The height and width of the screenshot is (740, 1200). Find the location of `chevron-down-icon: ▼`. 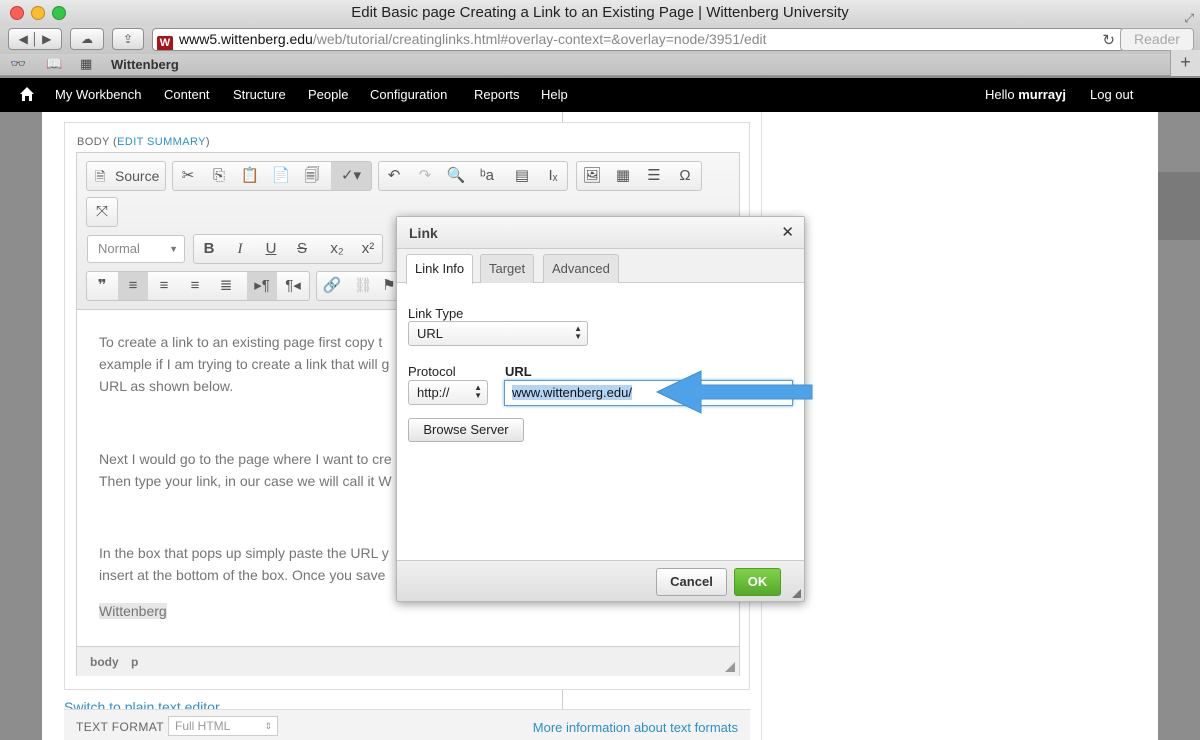

chevron-down-icon: ▼ is located at coordinates (173, 249).